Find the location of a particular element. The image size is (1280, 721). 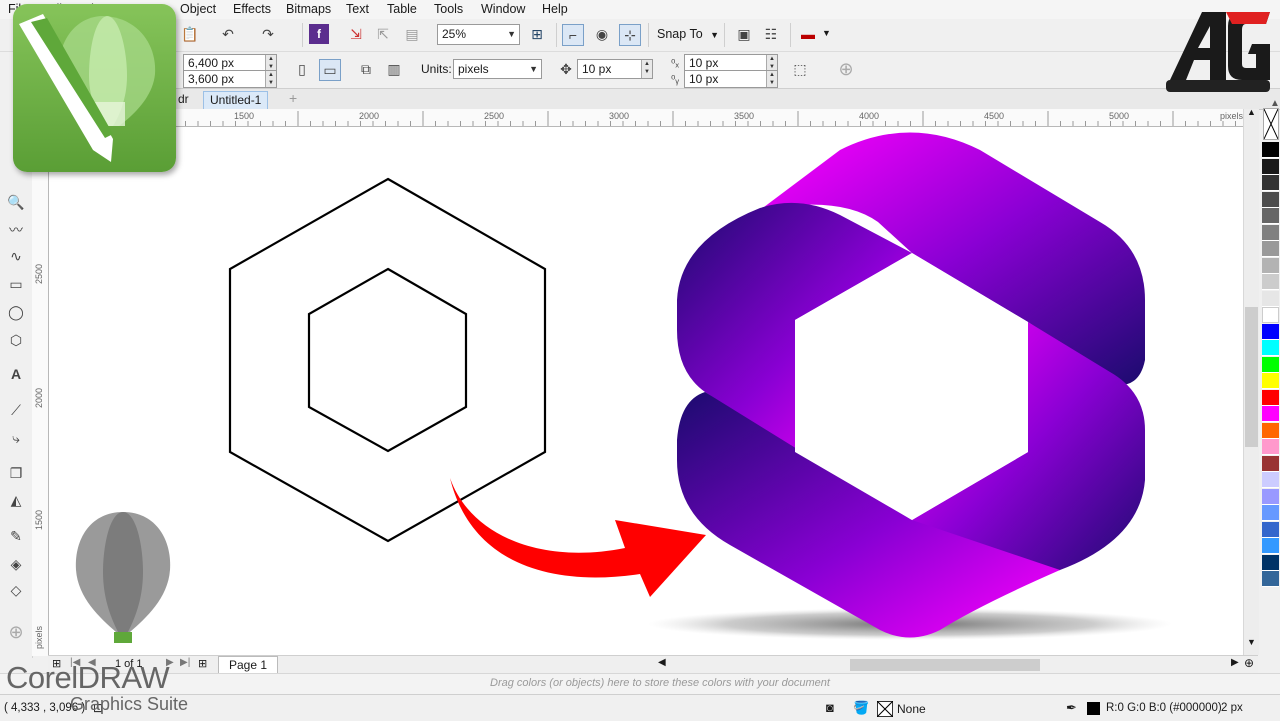

fill-bucket-icon: 🪣 is located at coordinates (861, 708).